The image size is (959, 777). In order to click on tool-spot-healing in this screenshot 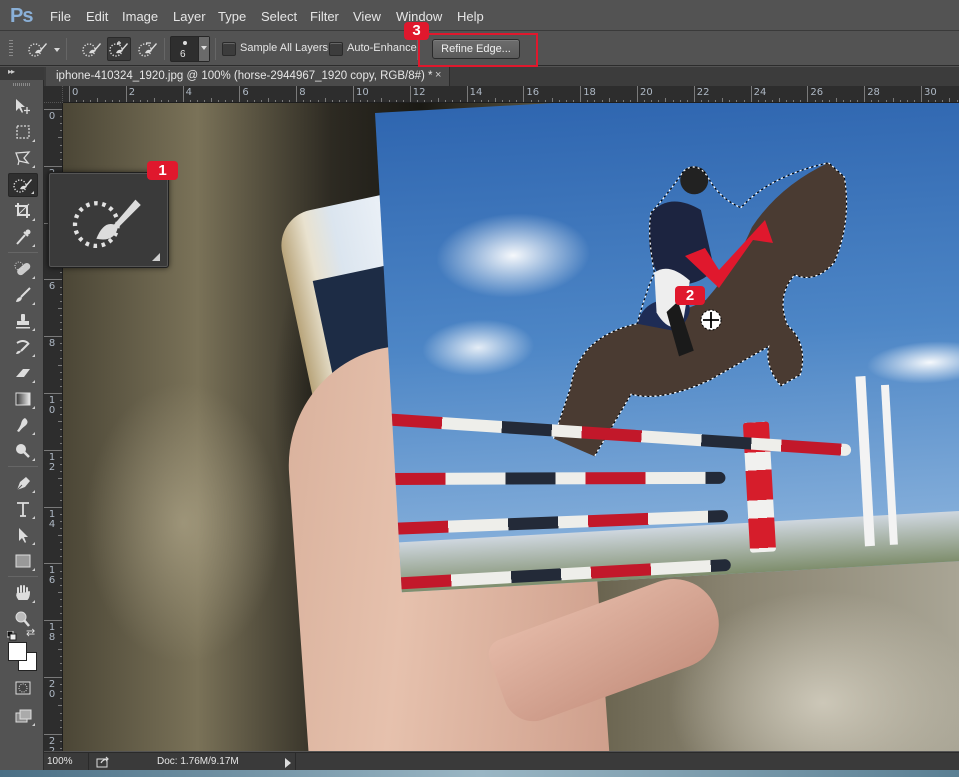, I will do `click(23, 269)`.